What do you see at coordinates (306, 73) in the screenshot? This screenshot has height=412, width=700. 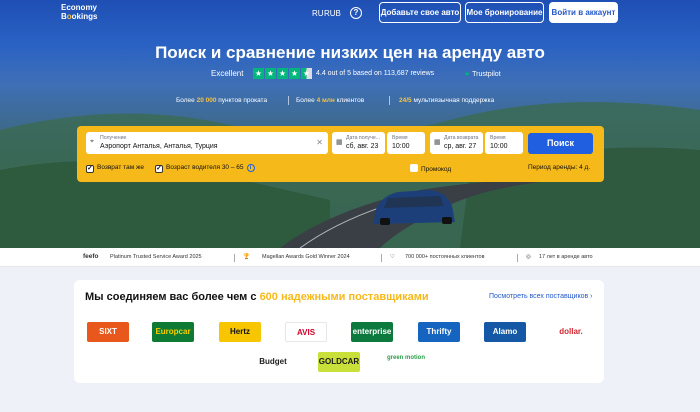 I see `star-half-icon: ★` at bounding box center [306, 73].